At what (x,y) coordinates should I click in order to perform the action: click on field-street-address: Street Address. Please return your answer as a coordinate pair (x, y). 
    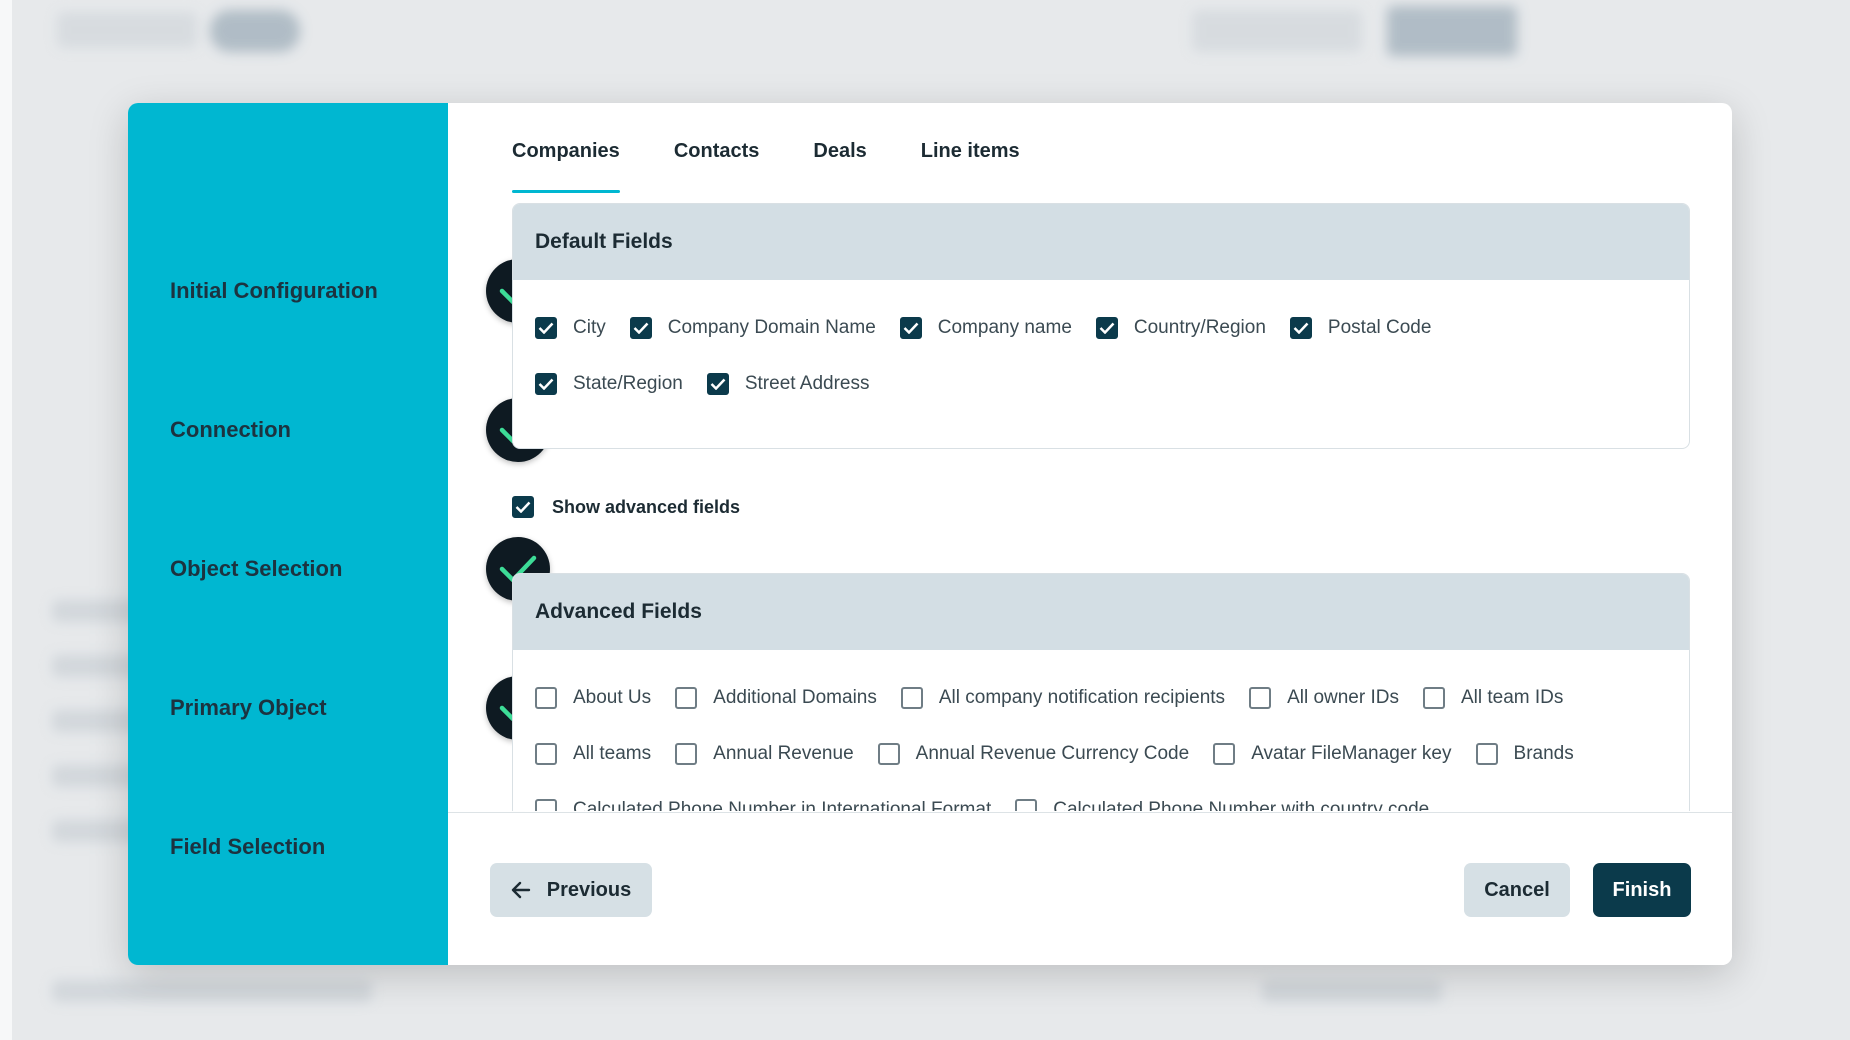
    Looking at the image, I should click on (788, 384).